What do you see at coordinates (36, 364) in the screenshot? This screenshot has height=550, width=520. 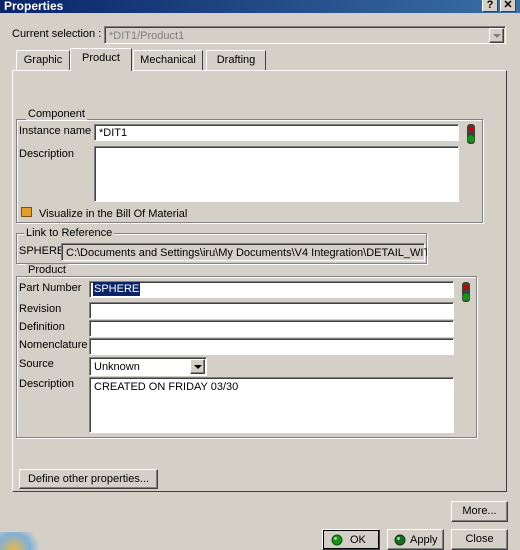 I see `source-label: Source` at bounding box center [36, 364].